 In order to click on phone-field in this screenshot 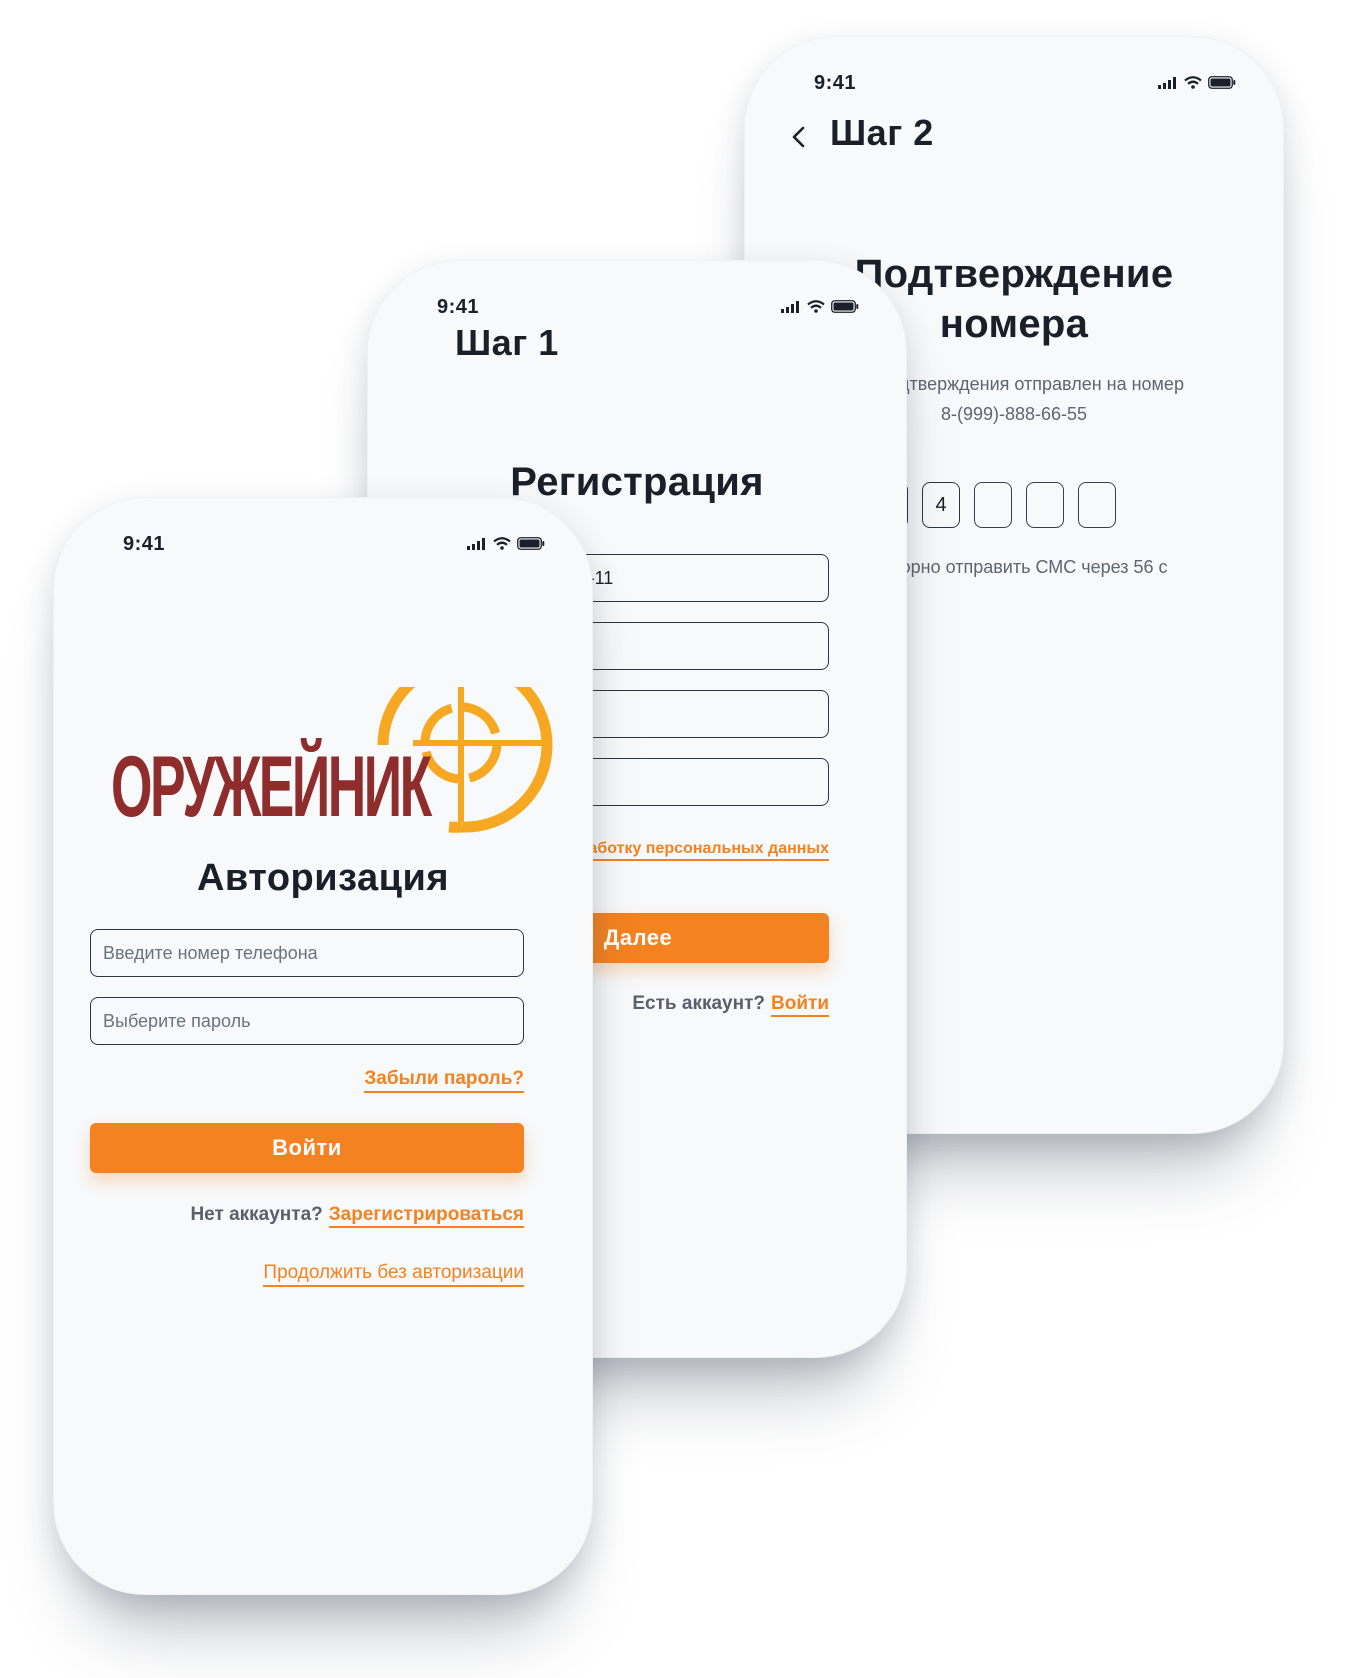, I will do `click(307, 953)`.